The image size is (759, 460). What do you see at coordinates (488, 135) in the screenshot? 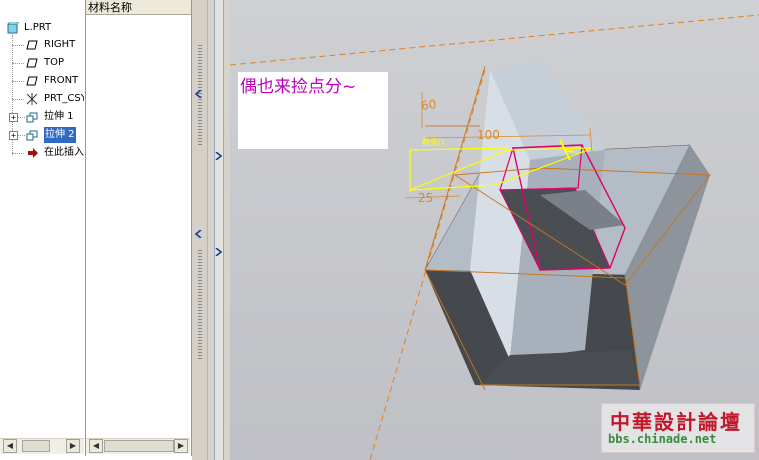
I see `width-dimension: 100` at bounding box center [488, 135].